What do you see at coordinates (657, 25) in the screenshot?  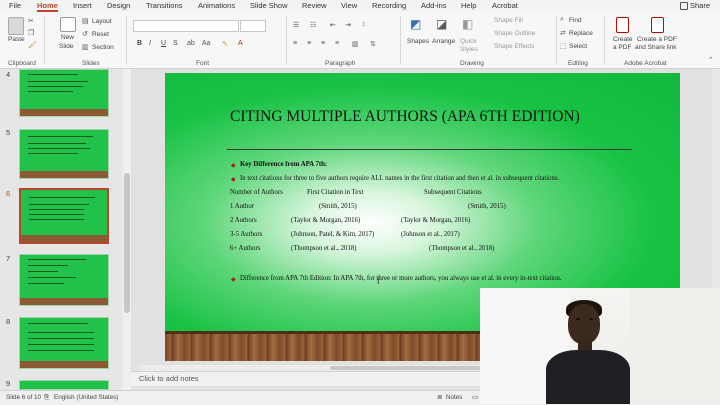 I see `create-share-pdf-icon` at bounding box center [657, 25].